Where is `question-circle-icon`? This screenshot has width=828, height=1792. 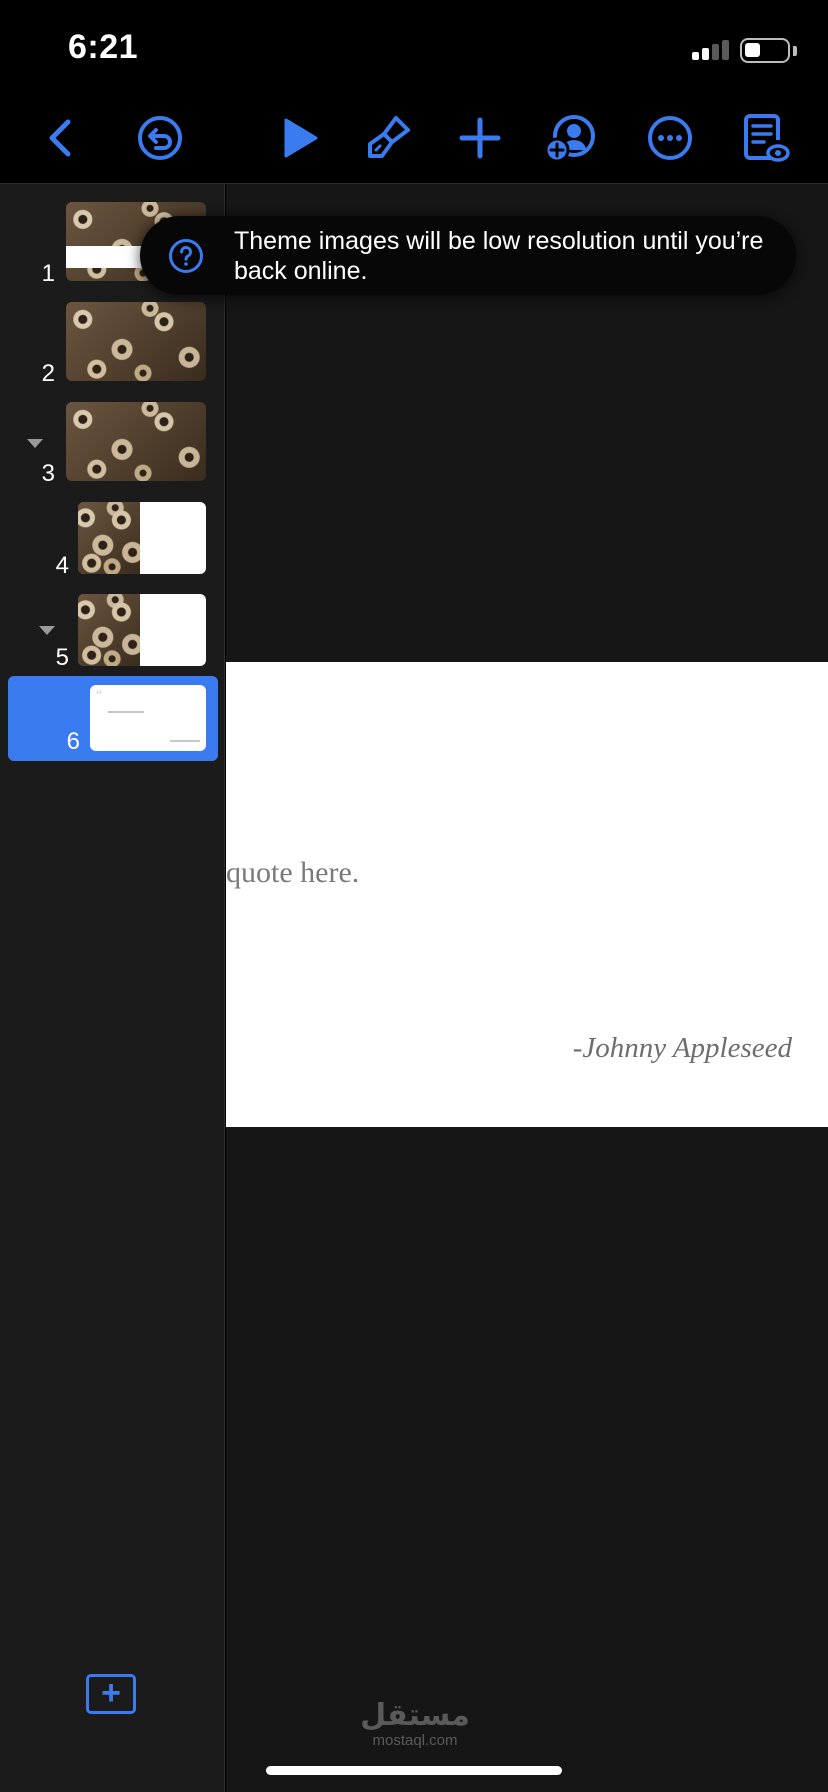 question-circle-icon is located at coordinates (186, 256).